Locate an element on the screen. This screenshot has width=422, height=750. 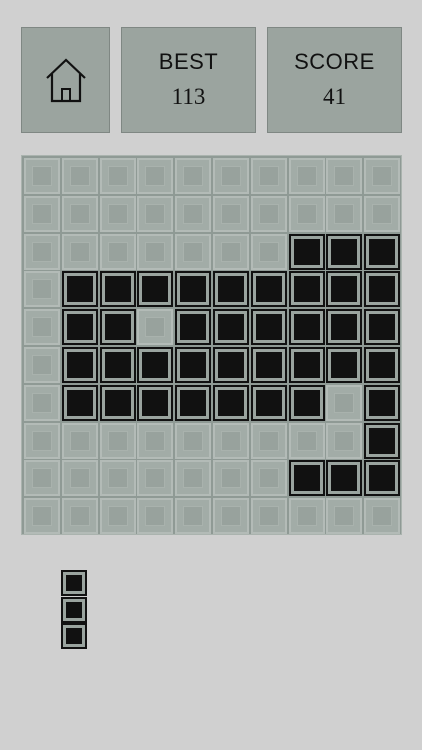
score-panel: SCORE 41 is located at coordinates (334, 80).